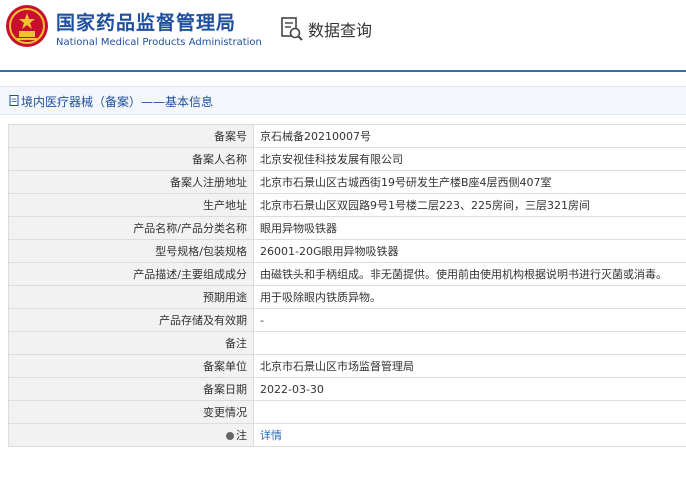 The image size is (686, 496). I want to click on field-value: 北京市石景山区古城西街19号研发生产楼B座4层西侧407室, so click(469, 182).